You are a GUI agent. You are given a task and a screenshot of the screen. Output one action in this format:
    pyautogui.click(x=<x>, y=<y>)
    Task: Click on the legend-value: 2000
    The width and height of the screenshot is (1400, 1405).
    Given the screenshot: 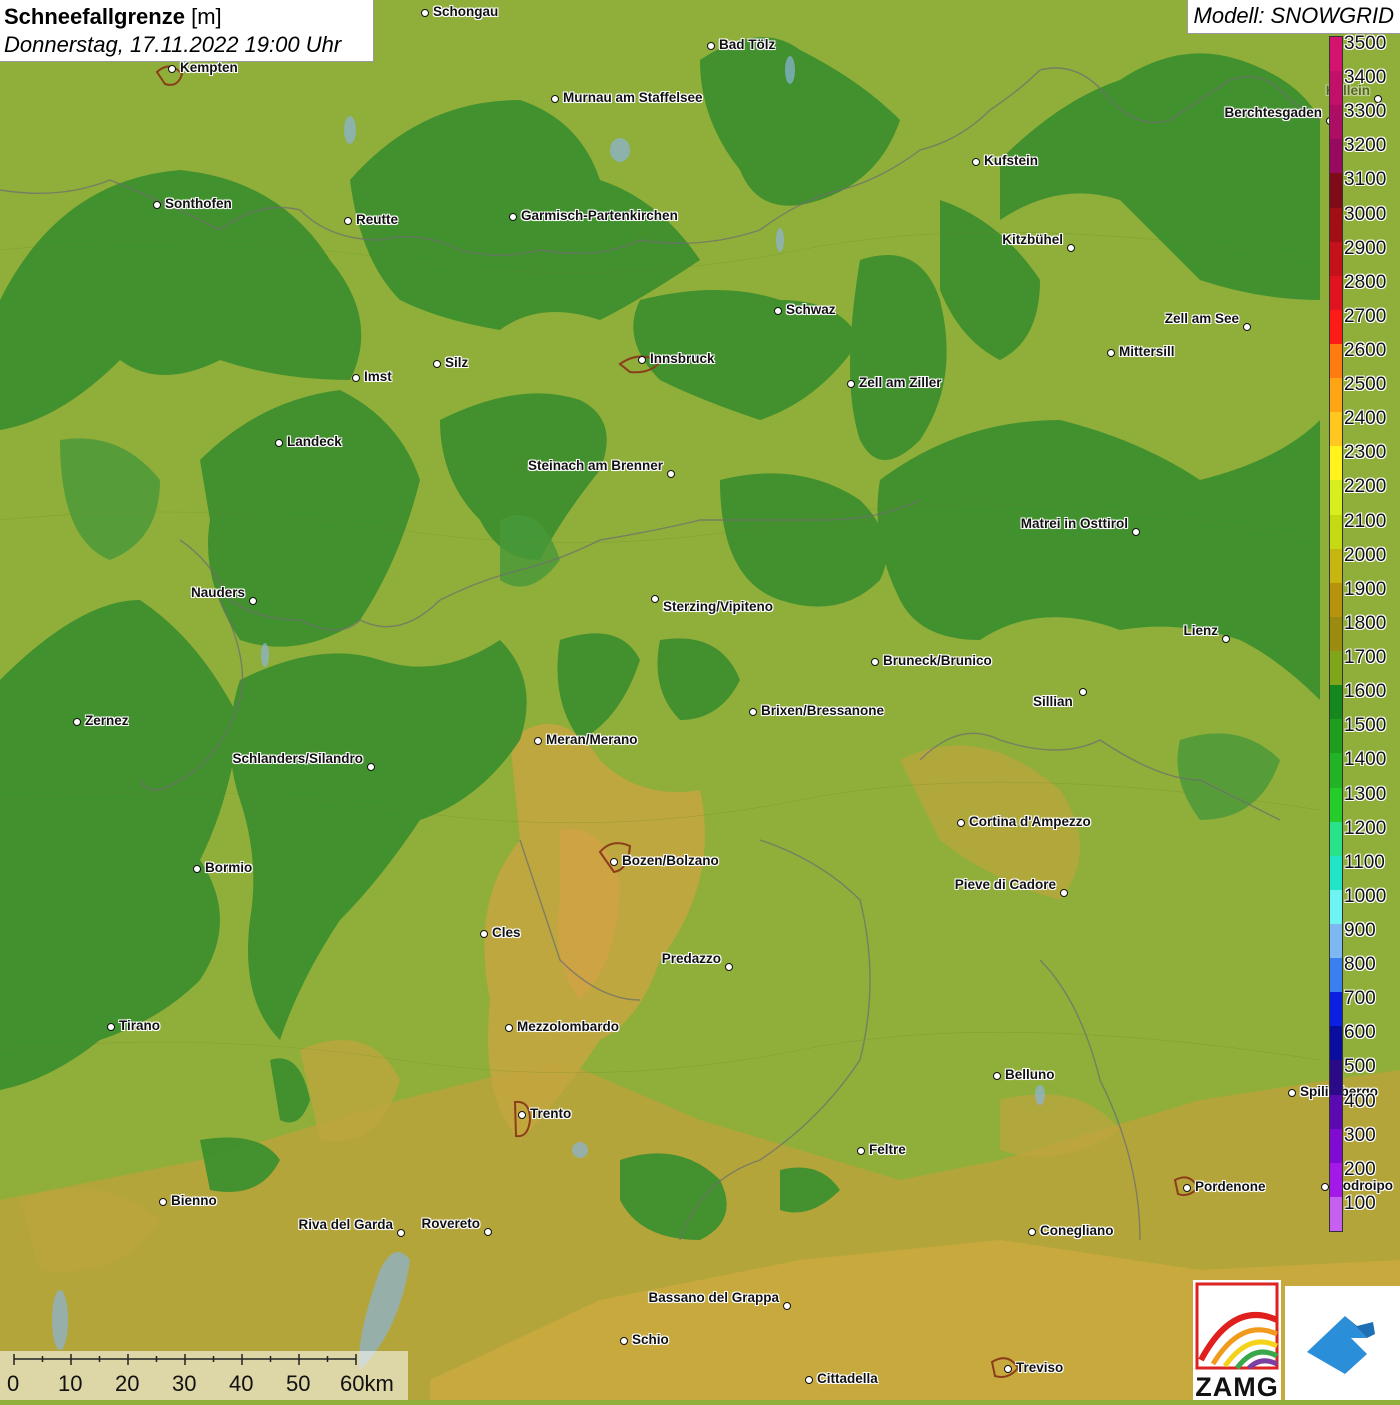 What is the action you would take?
    pyautogui.click(x=1365, y=555)
    